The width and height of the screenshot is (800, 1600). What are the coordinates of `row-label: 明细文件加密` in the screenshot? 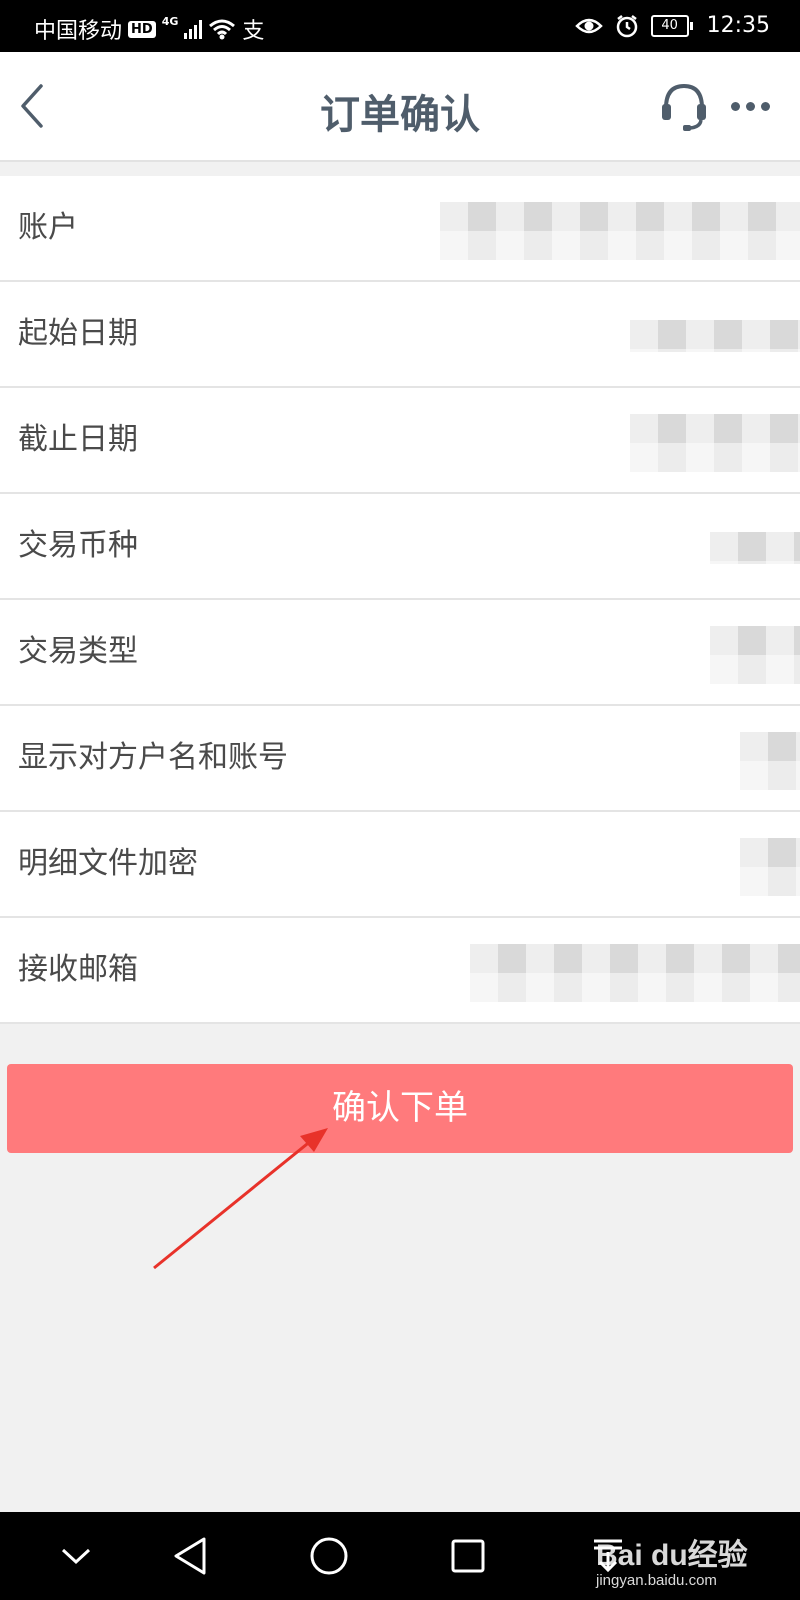 It's located at (108, 863).